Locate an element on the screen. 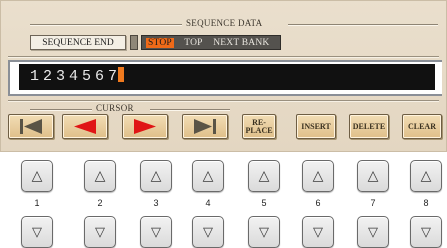 The width and height of the screenshot is (447, 248). hw-up-button-3: △ is located at coordinates (156, 176).